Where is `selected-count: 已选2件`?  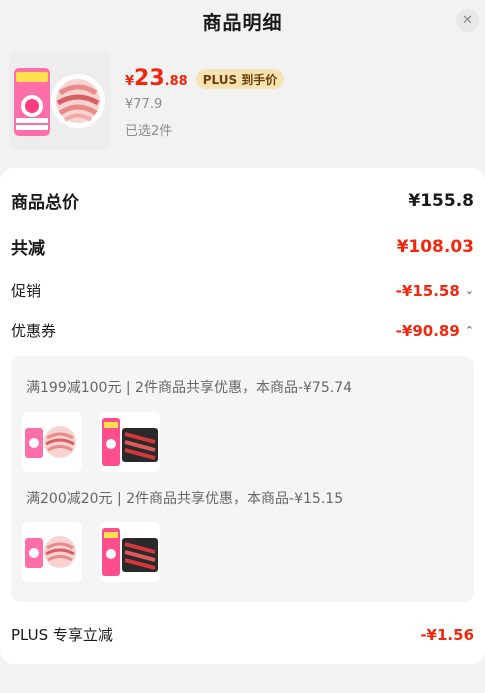 selected-count: 已选2件 is located at coordinates (149, 131).